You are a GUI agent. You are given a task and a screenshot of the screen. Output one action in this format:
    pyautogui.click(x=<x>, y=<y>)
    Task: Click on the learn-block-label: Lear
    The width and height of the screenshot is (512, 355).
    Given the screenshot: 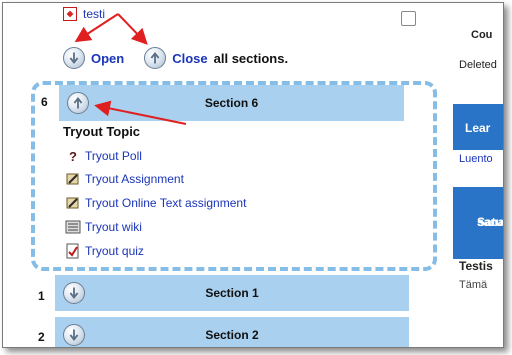 What is the action you would take?
    pyautogui.click(x=478, y=128)
    